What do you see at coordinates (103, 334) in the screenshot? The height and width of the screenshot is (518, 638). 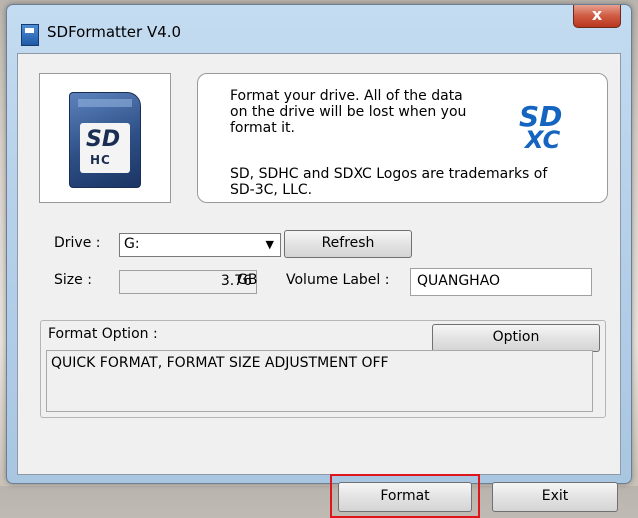 I see `format-option-label: Format Option :` at bounding box center [103, 334].